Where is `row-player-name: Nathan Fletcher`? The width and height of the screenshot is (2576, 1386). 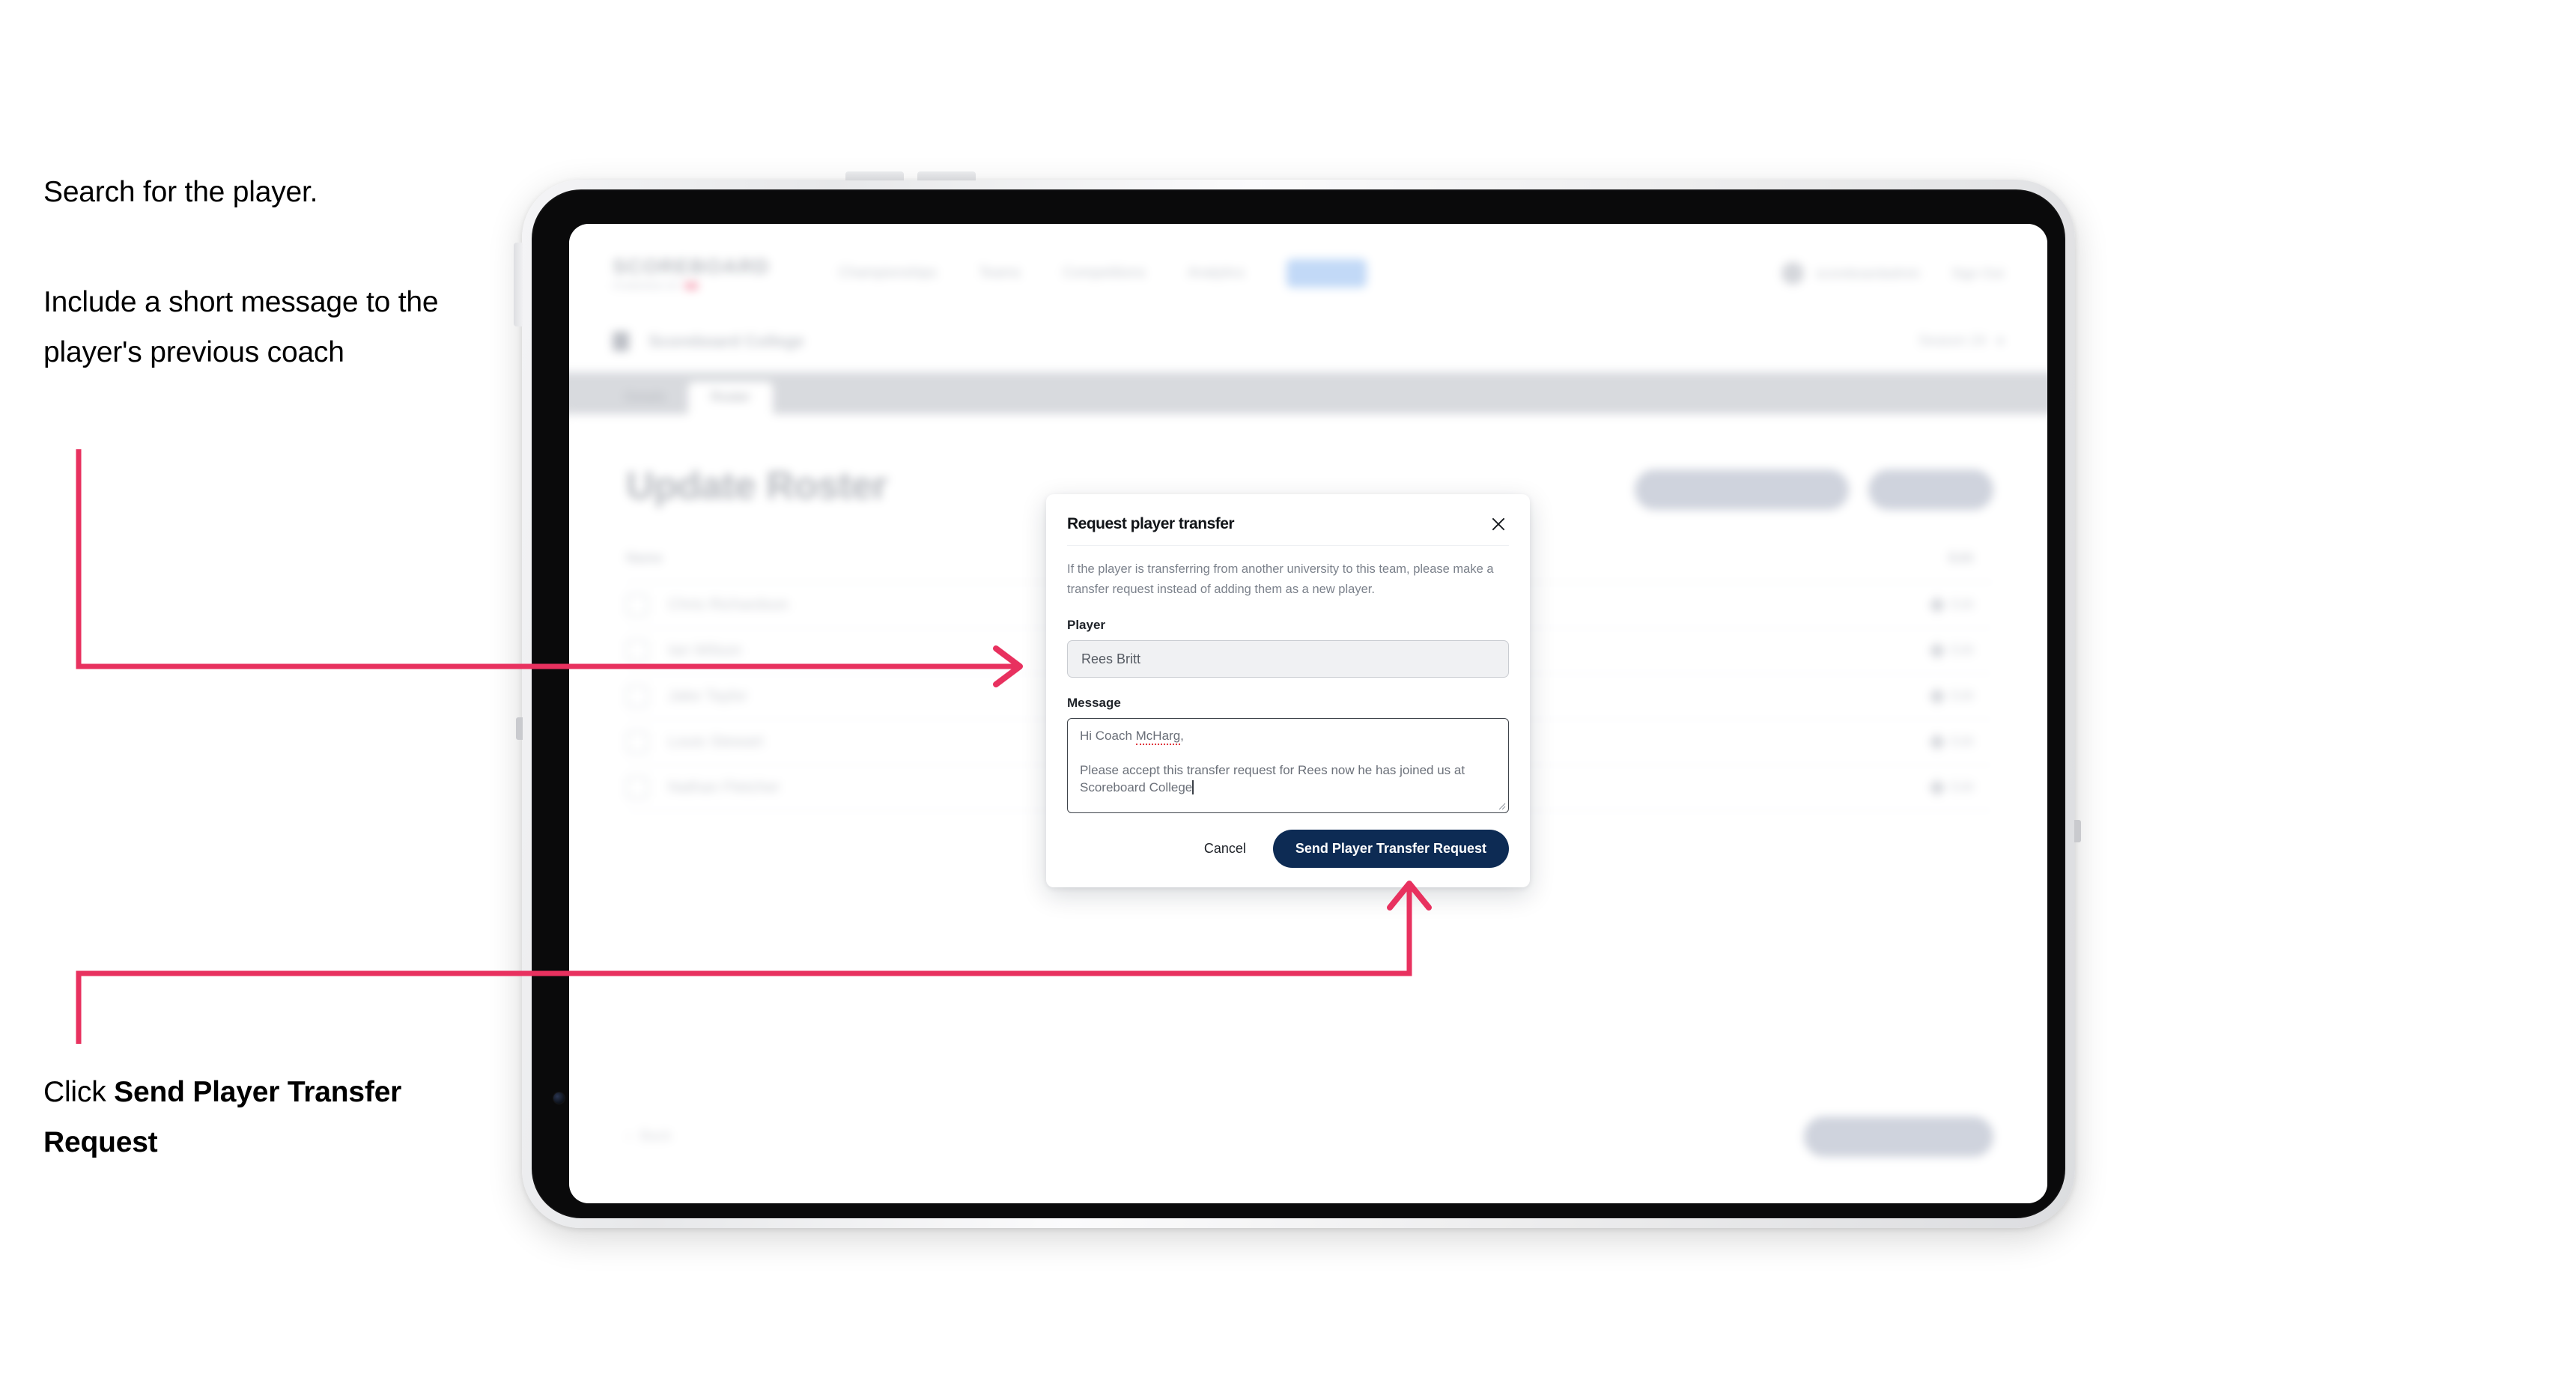 row-player-name: Nathan Fletcher is located at coordinates (724, 787).